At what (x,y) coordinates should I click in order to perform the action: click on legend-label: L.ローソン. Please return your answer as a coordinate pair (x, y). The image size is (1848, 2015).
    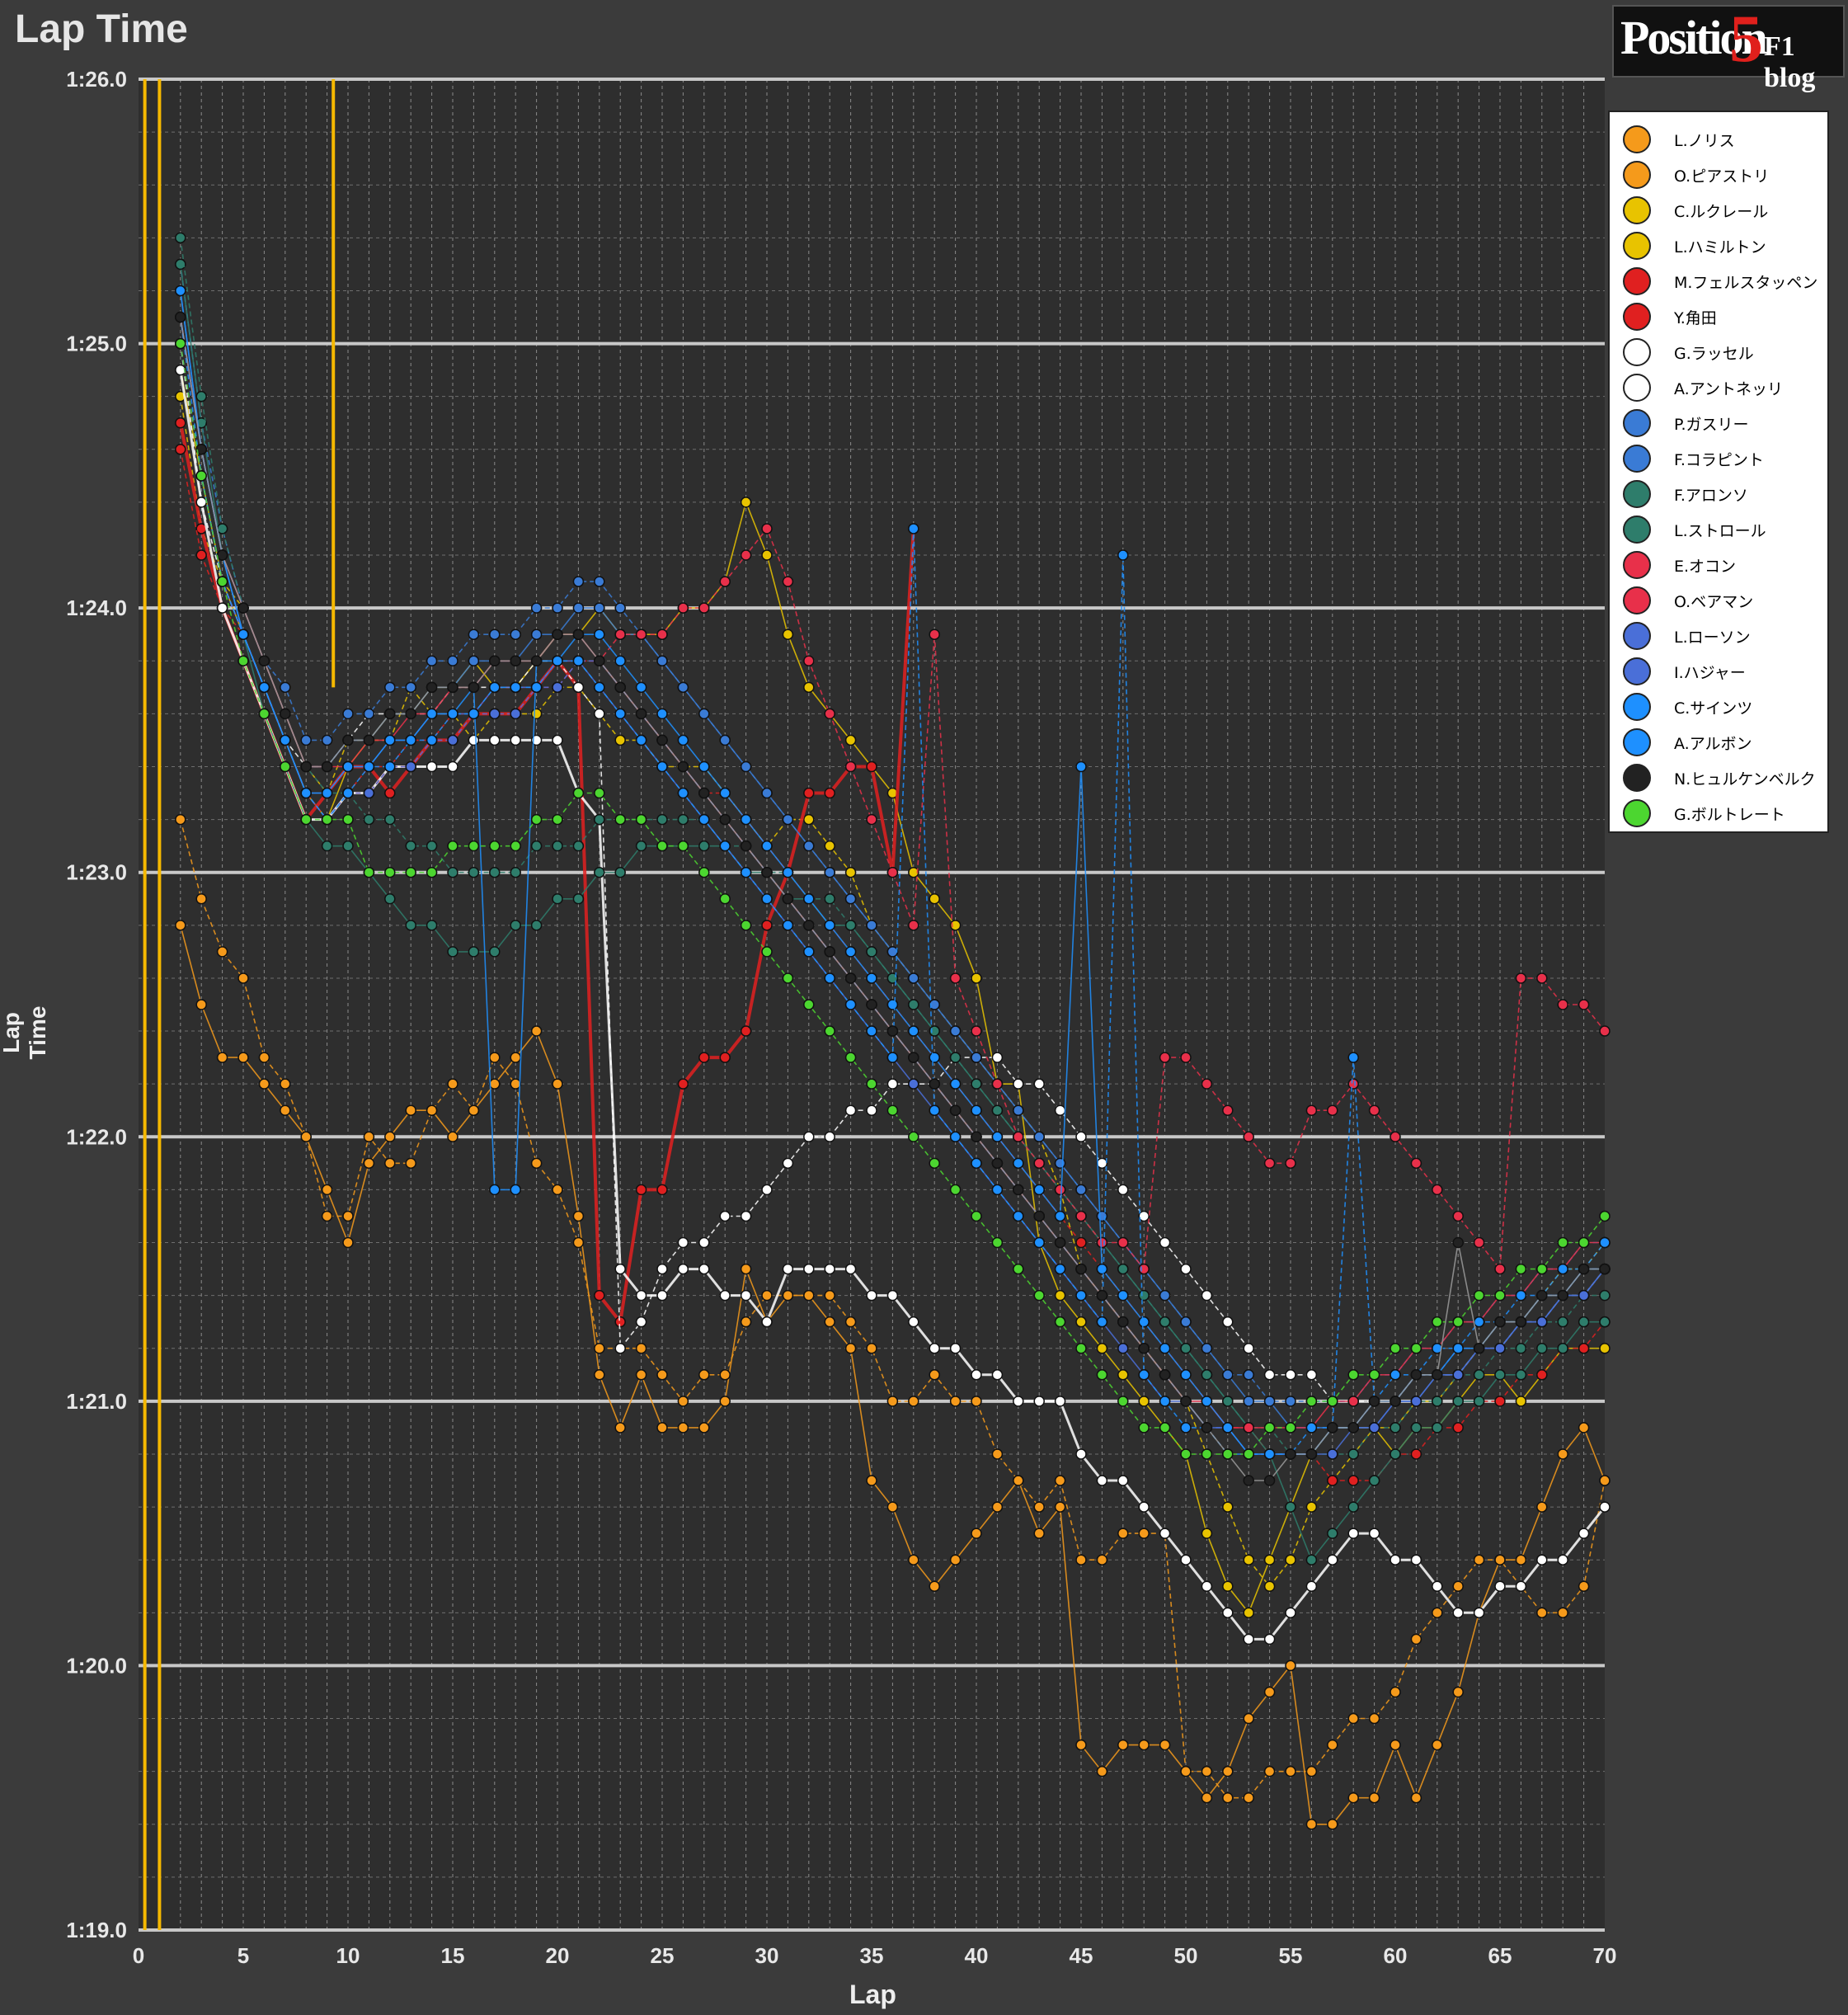
    Looking at the image, I should click on (1712, 637).